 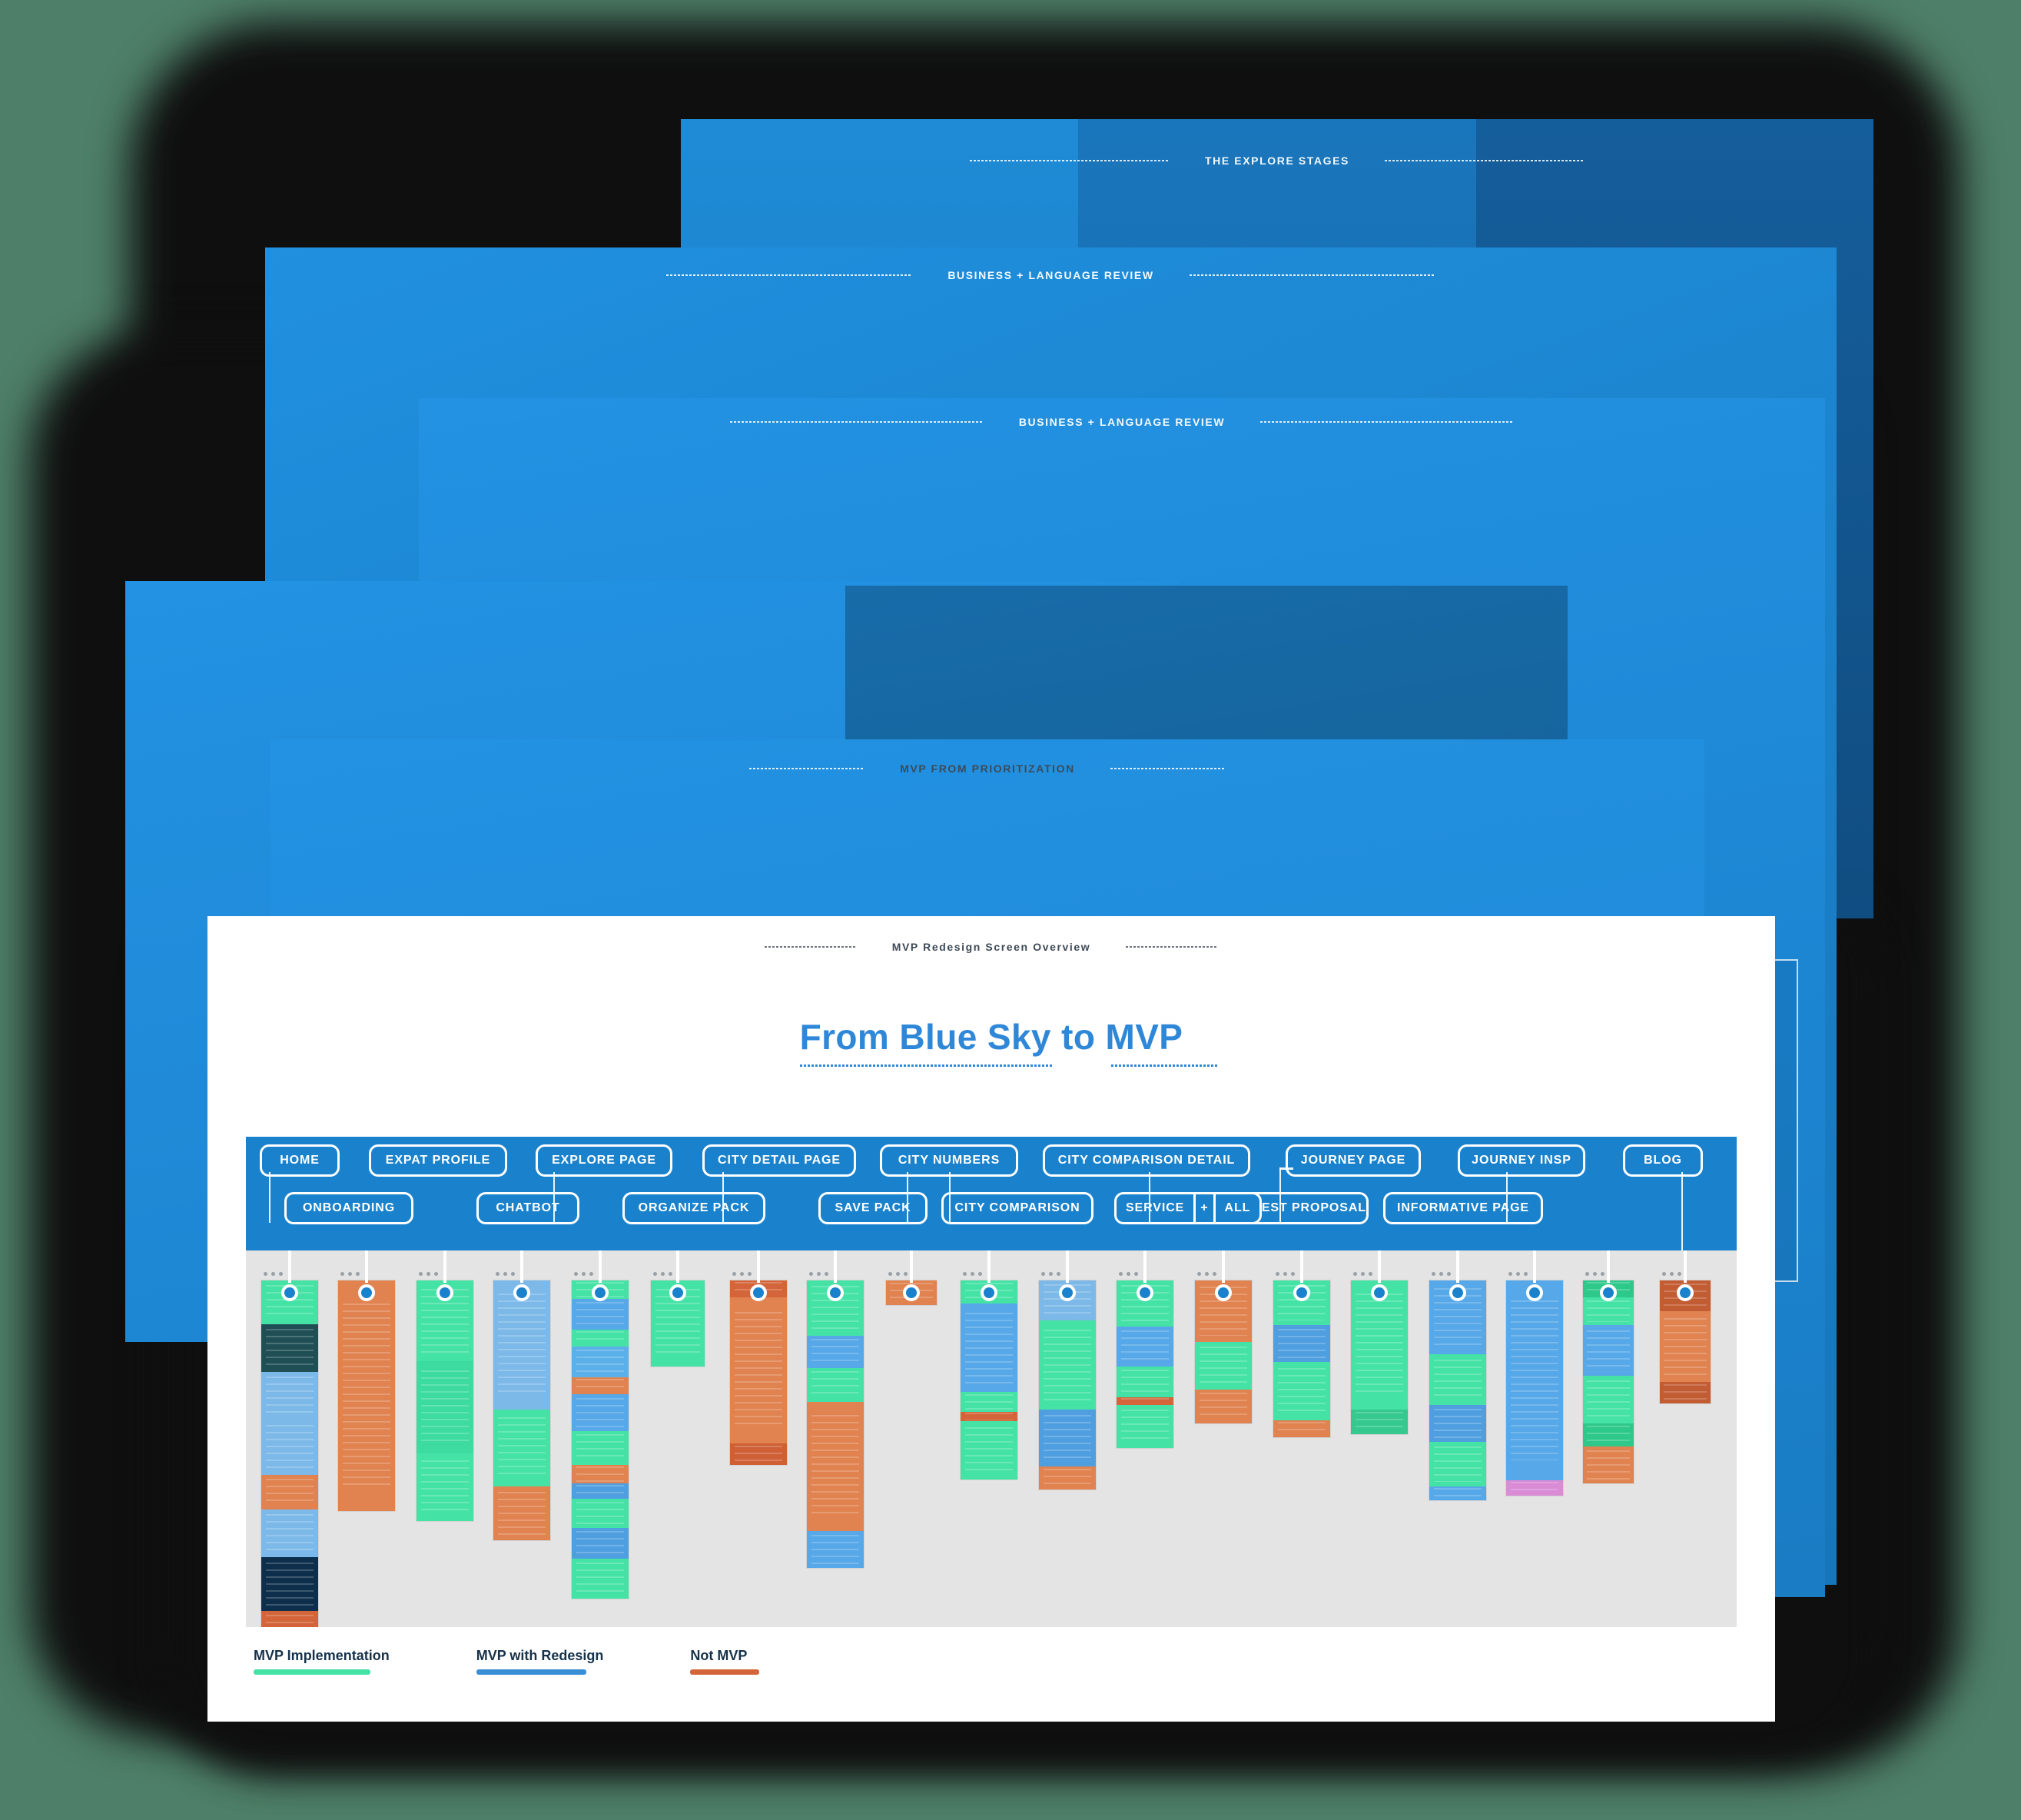 What do you see at coordinates (1463, 1208) in the screenshot?
I see `nav-chip-informative-page: INFORMATIVE PAGE` at bounding box center [1463, 1208].